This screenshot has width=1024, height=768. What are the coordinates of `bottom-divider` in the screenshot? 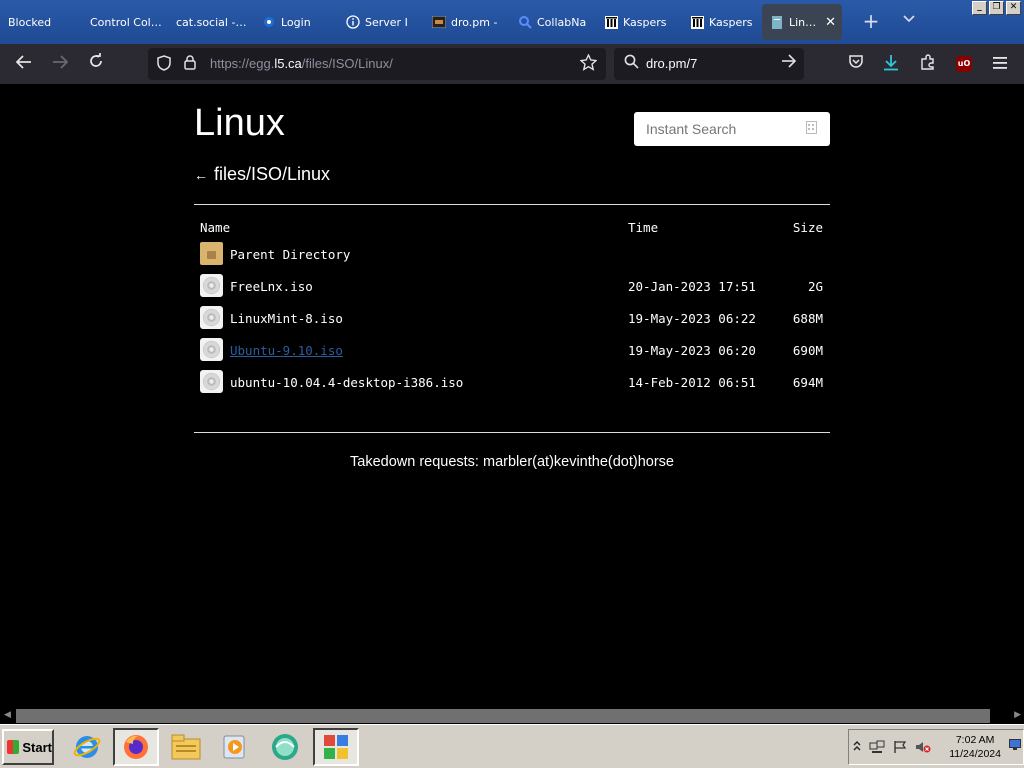 It's located at (512, 432).